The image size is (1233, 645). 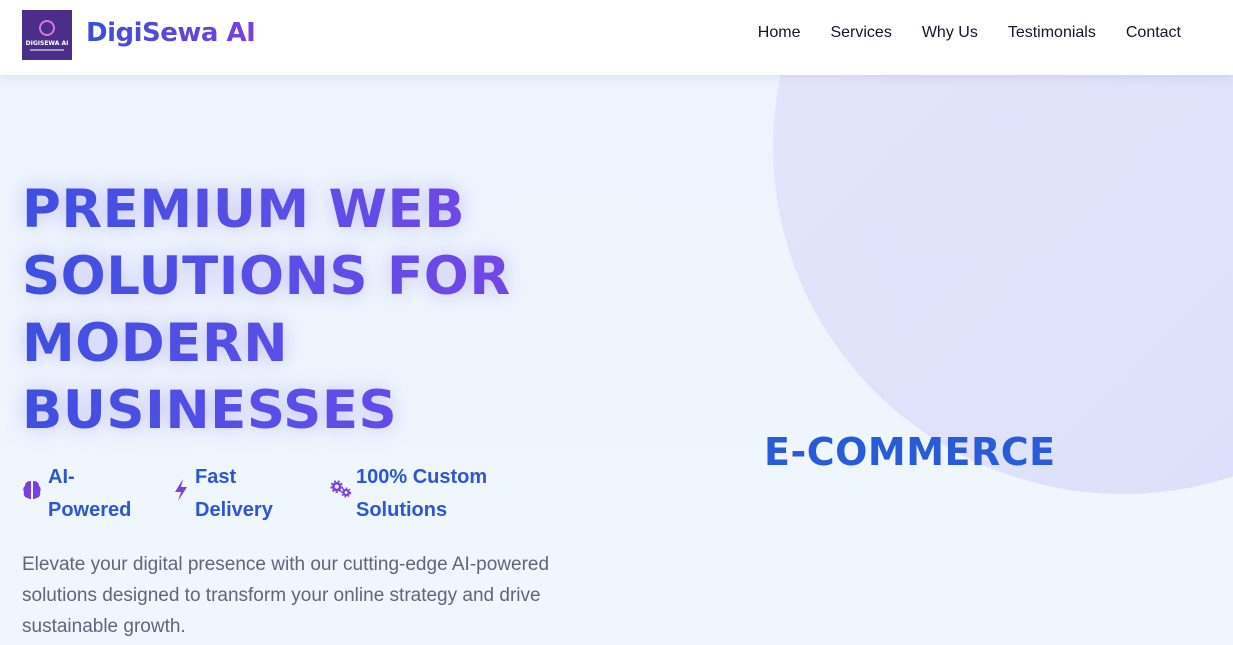 I want to click on feature-fast-delivery: Fast Delivery, so click(x=233, y=494).